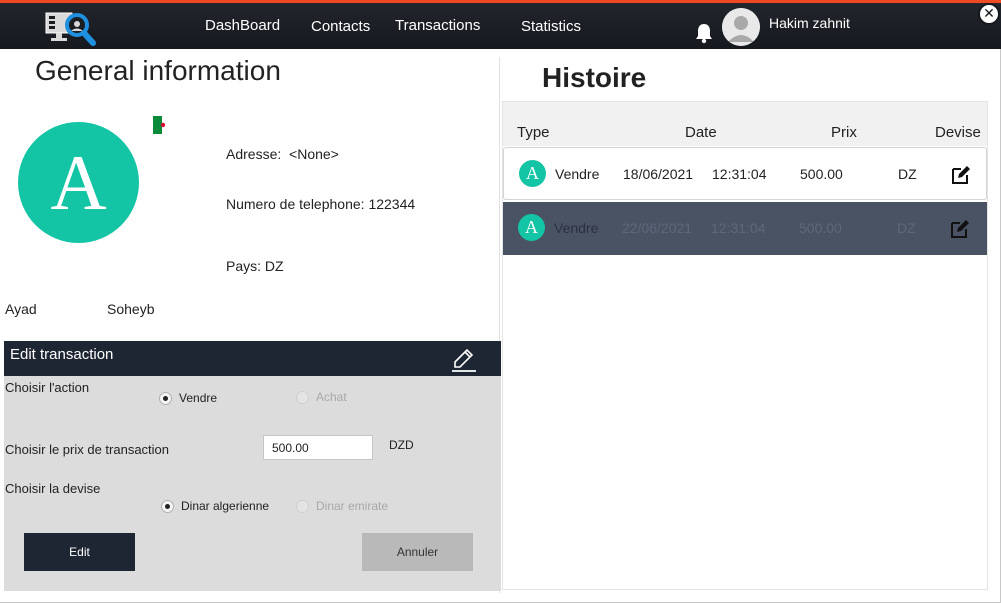 Image resolution: width=1001 pixels, height=603 pixels. Describe the element at coordinates (464, 358) in the screenshot. I see `pencil-icon` at that location.